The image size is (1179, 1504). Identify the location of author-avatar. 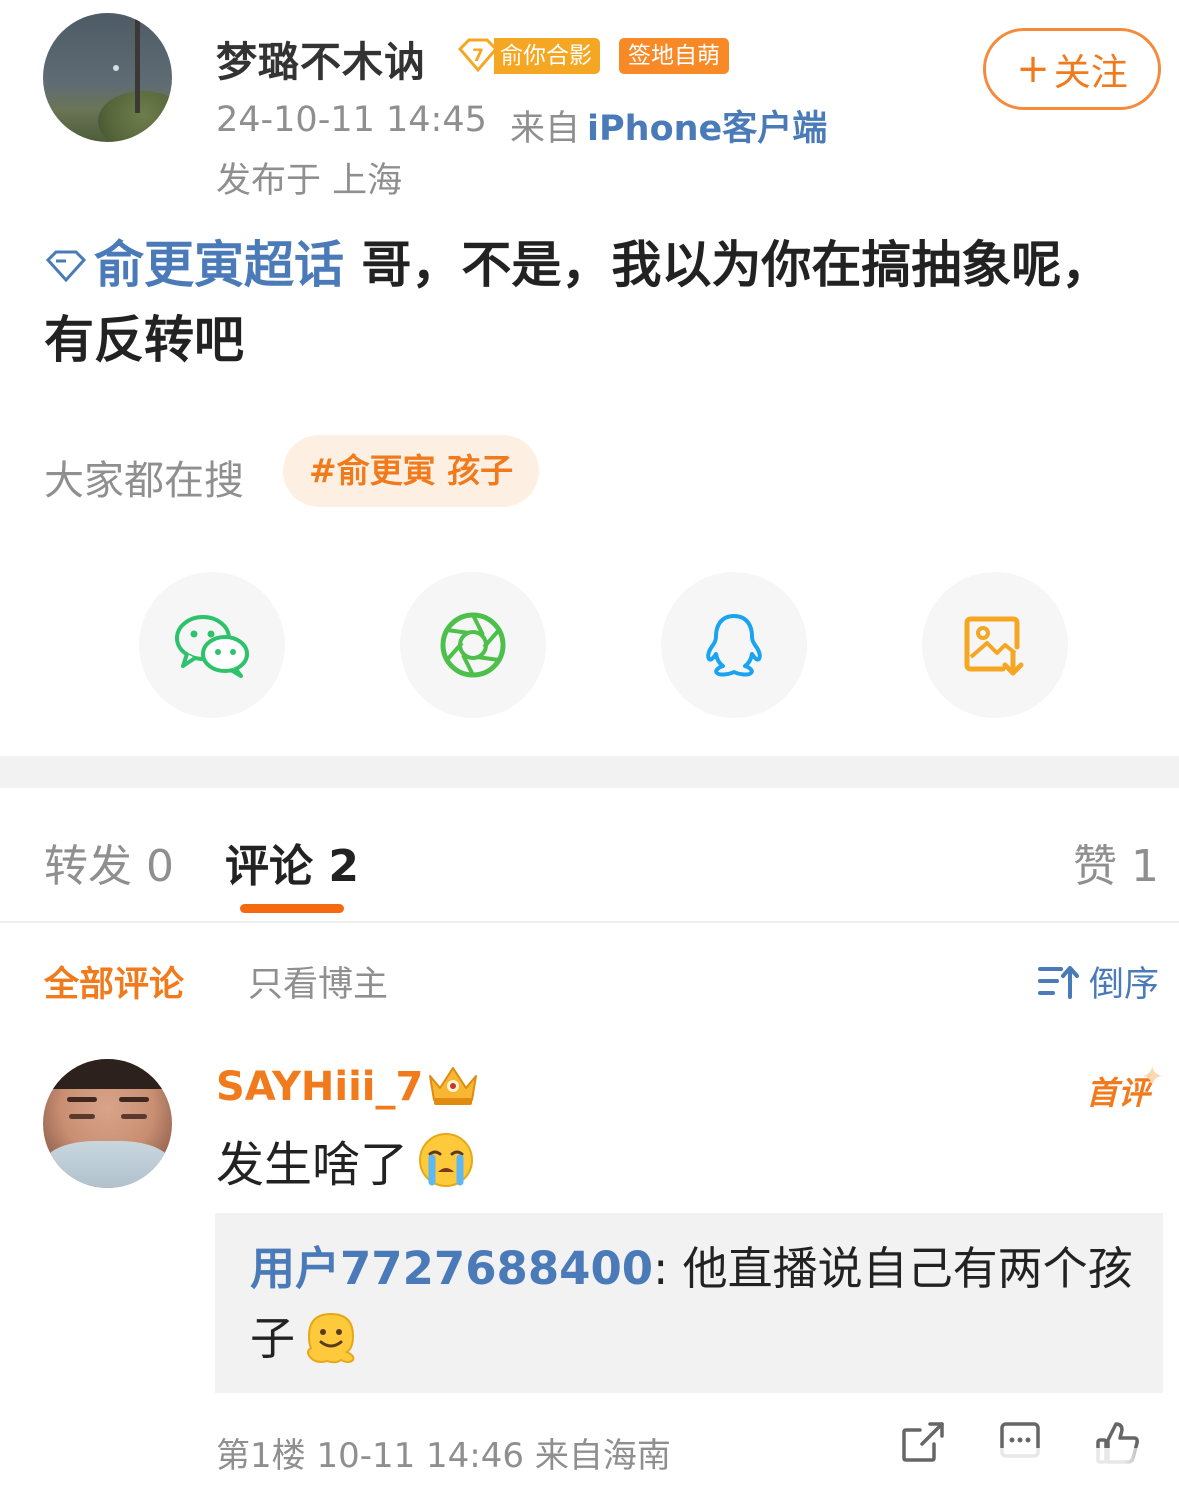
(107, 77).